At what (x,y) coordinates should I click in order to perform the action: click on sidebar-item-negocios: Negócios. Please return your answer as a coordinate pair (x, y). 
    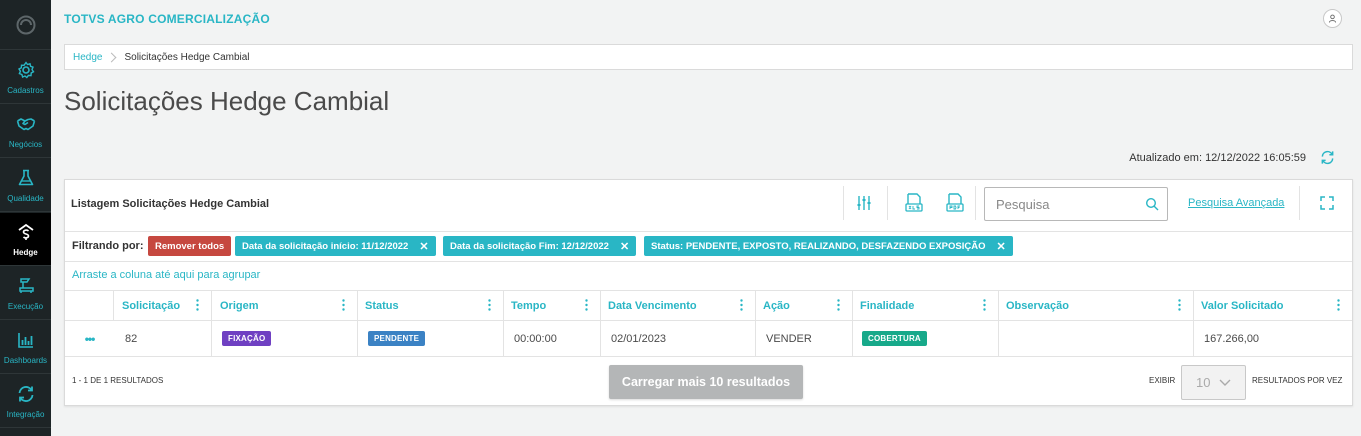
    Looking at the image, I should click on (25, 131).